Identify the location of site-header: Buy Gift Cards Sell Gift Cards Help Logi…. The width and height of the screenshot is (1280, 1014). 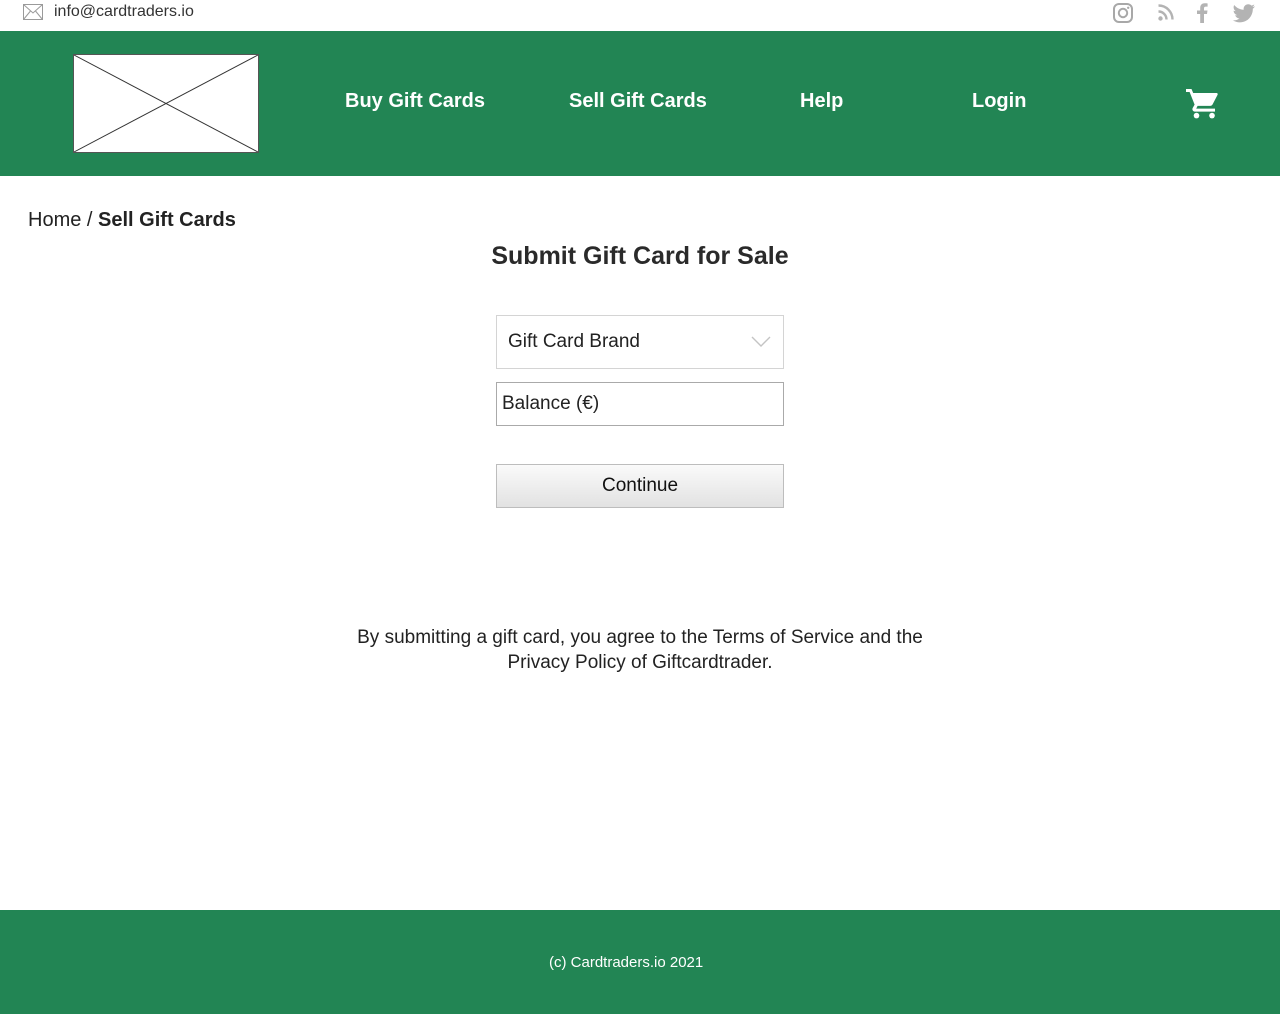
(640, 103).